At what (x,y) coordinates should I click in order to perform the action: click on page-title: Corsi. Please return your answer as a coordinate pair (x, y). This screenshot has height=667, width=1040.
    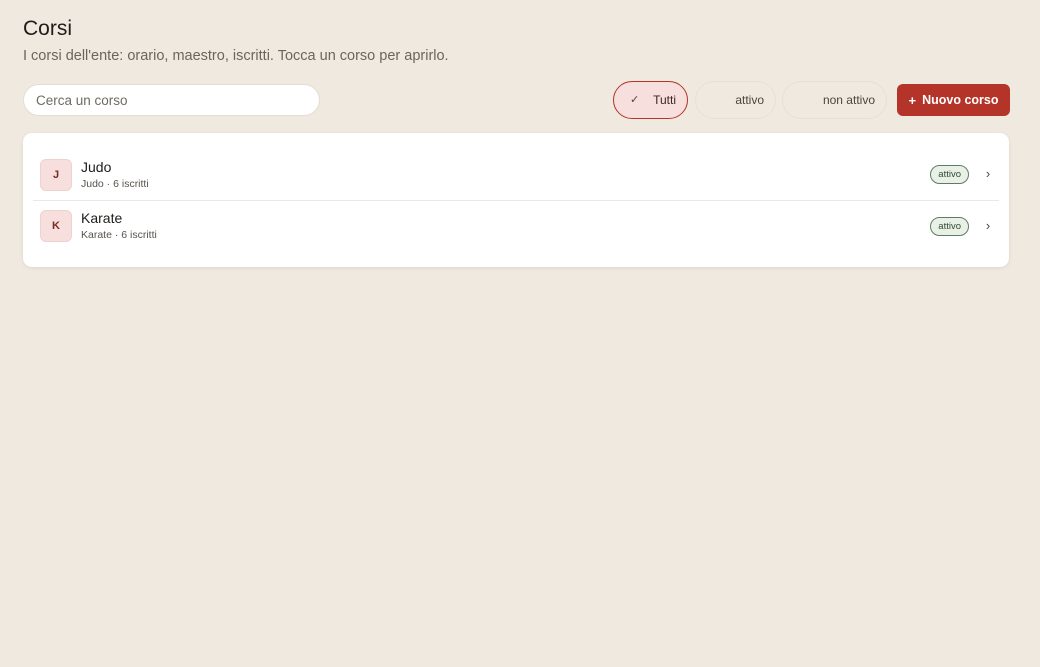
    Looking at the image, I should click on (48, 28).